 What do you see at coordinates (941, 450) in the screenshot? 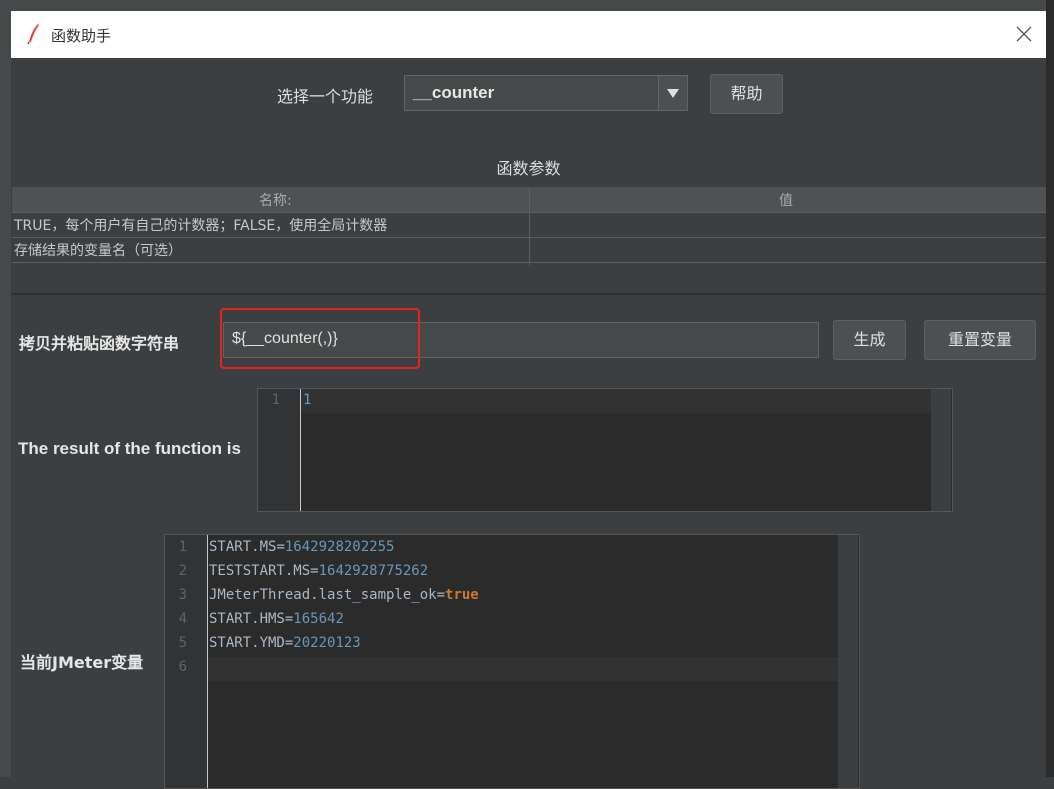
I see `result-scrollbar` at bounding box center [941, 450].